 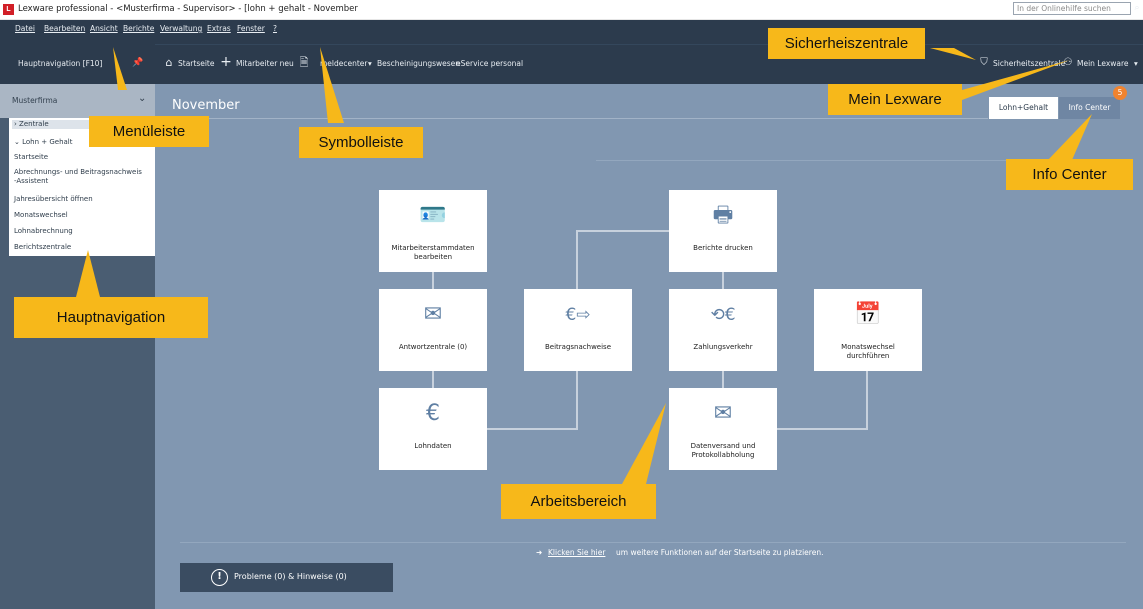 What do you see at coordinates (1069, 174) in the screenshot?
I see `callout-info-center: Info Center` at bounding box center [1069, 174].